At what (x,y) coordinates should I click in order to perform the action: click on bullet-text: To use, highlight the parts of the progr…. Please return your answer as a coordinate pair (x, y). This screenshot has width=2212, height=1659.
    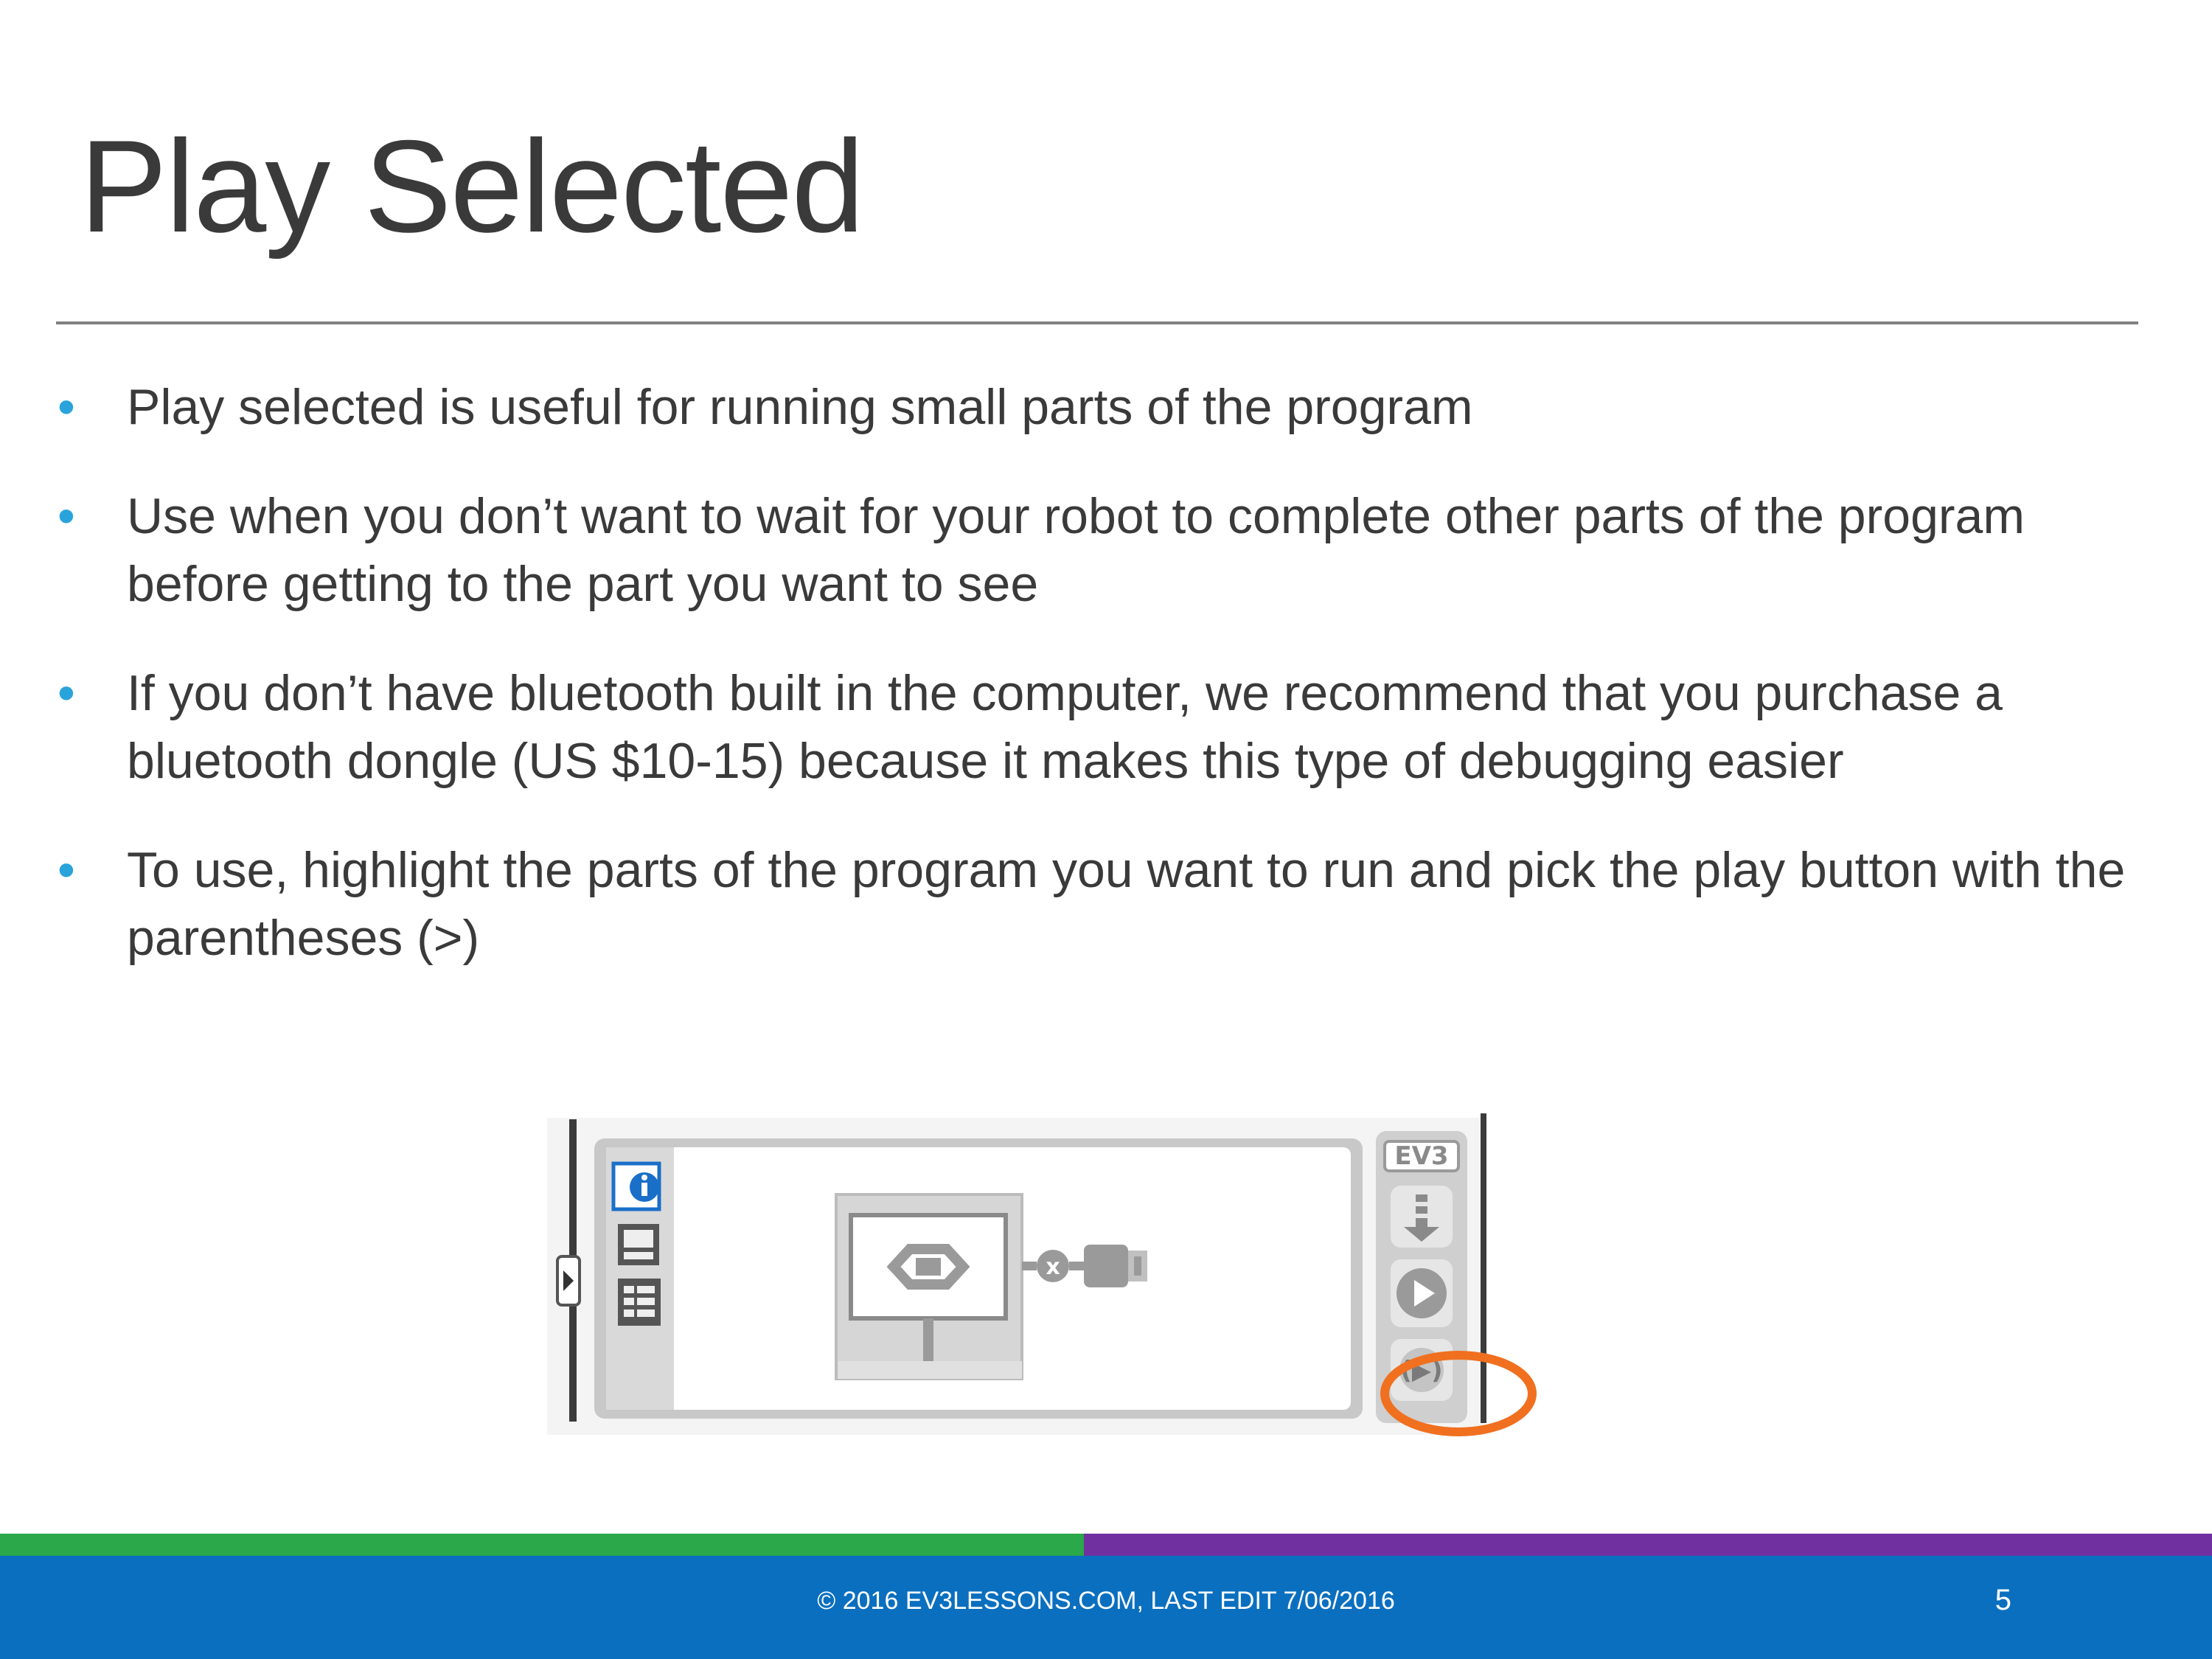
    Looking at the image, I should click on (1126, 904).